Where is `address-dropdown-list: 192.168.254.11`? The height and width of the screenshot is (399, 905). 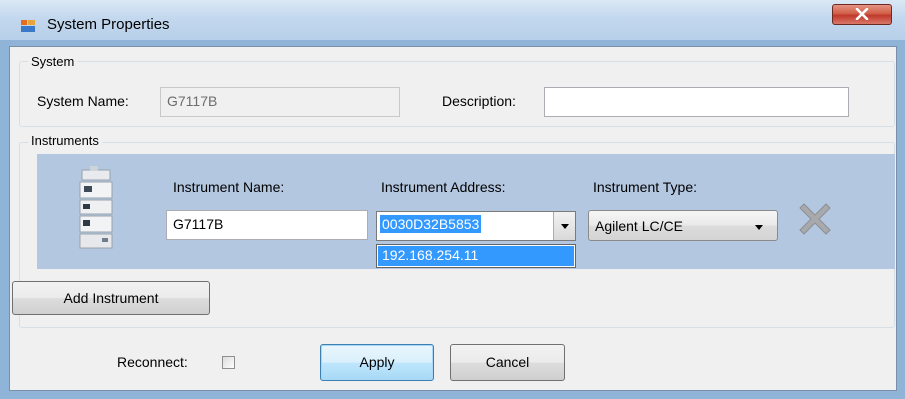 address-dropdown-list: 192.168.254.11 is located at coordinates (476, 256).